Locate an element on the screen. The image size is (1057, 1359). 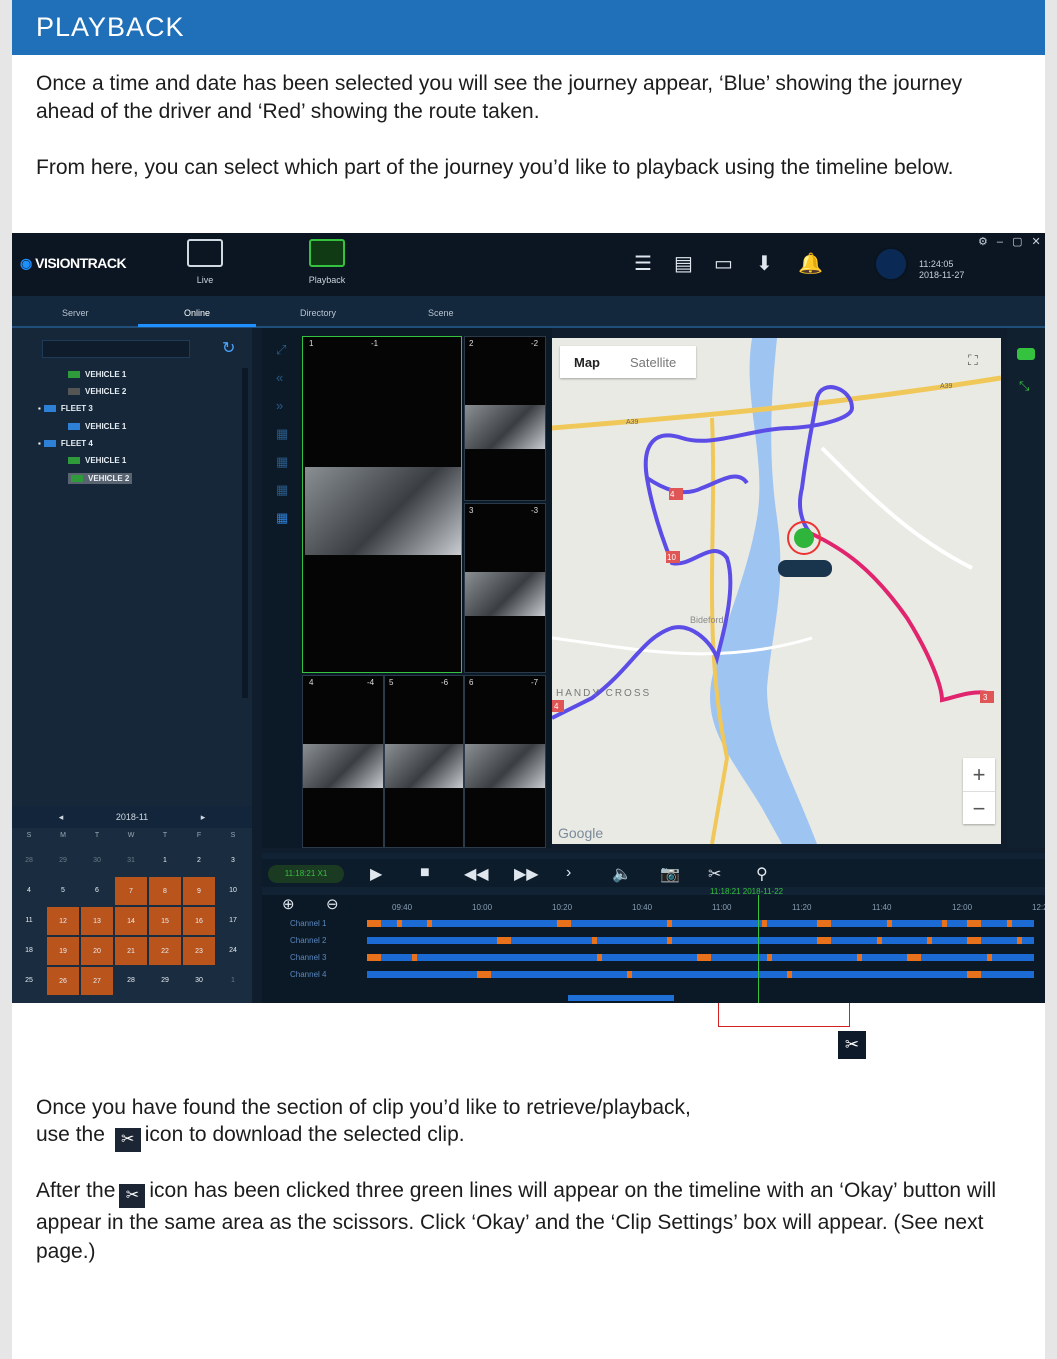
timeline-scrollbar is located at coordinates (621, 998).